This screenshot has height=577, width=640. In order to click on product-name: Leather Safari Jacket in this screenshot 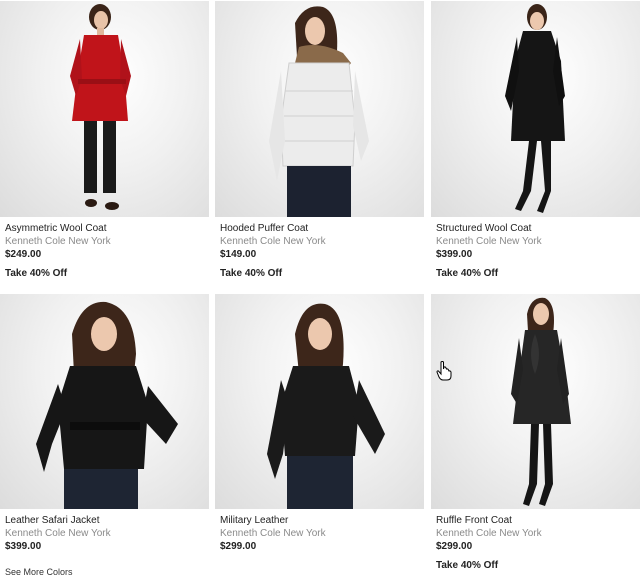, I will do `click(107, 521)`.